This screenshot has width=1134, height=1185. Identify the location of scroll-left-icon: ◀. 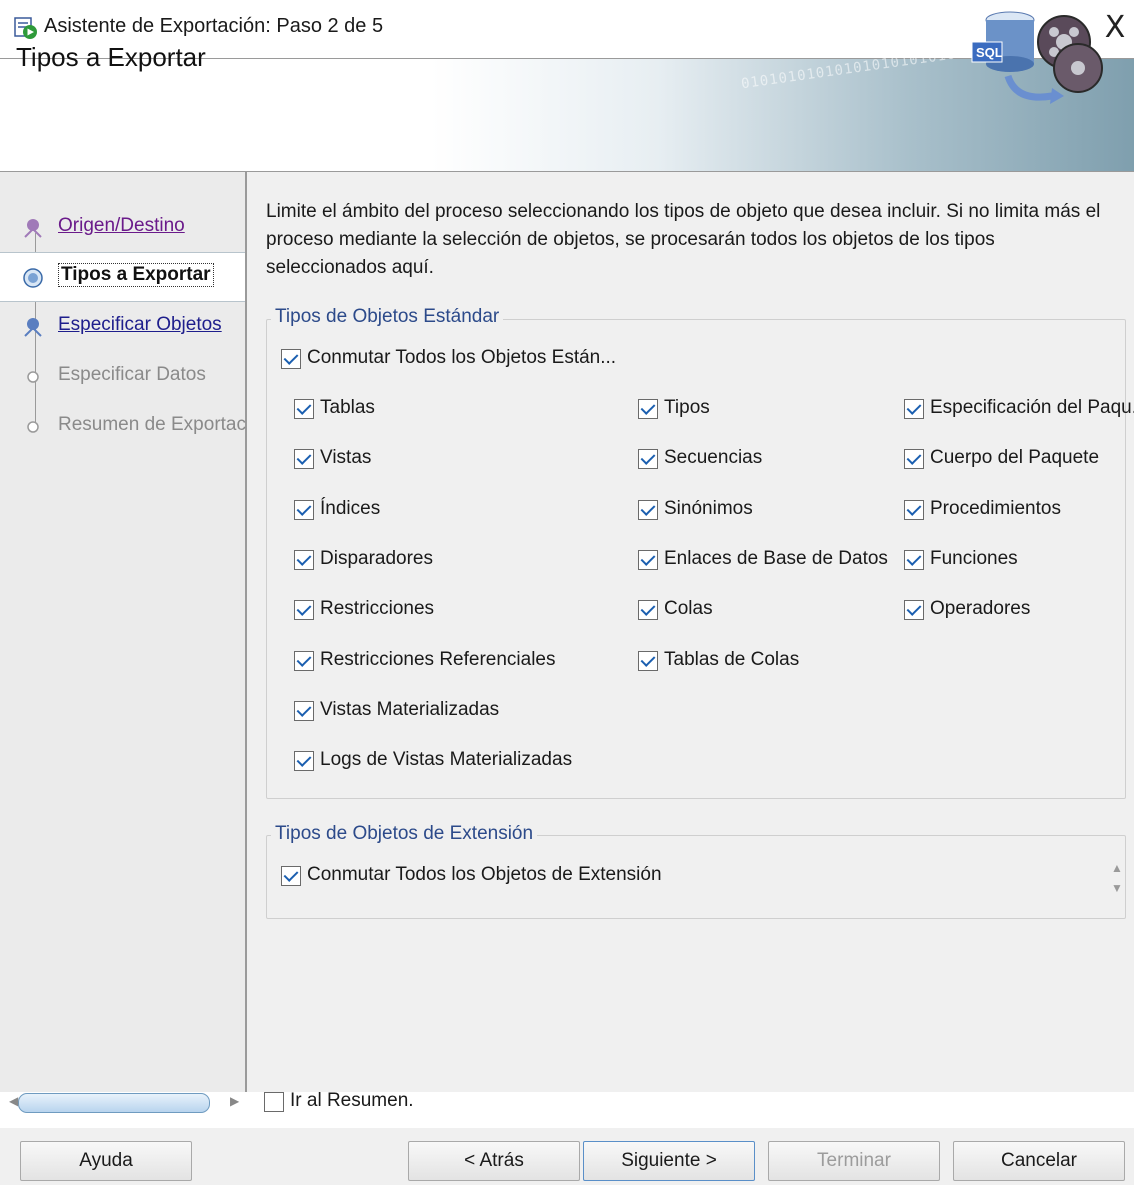
(13, 1101).